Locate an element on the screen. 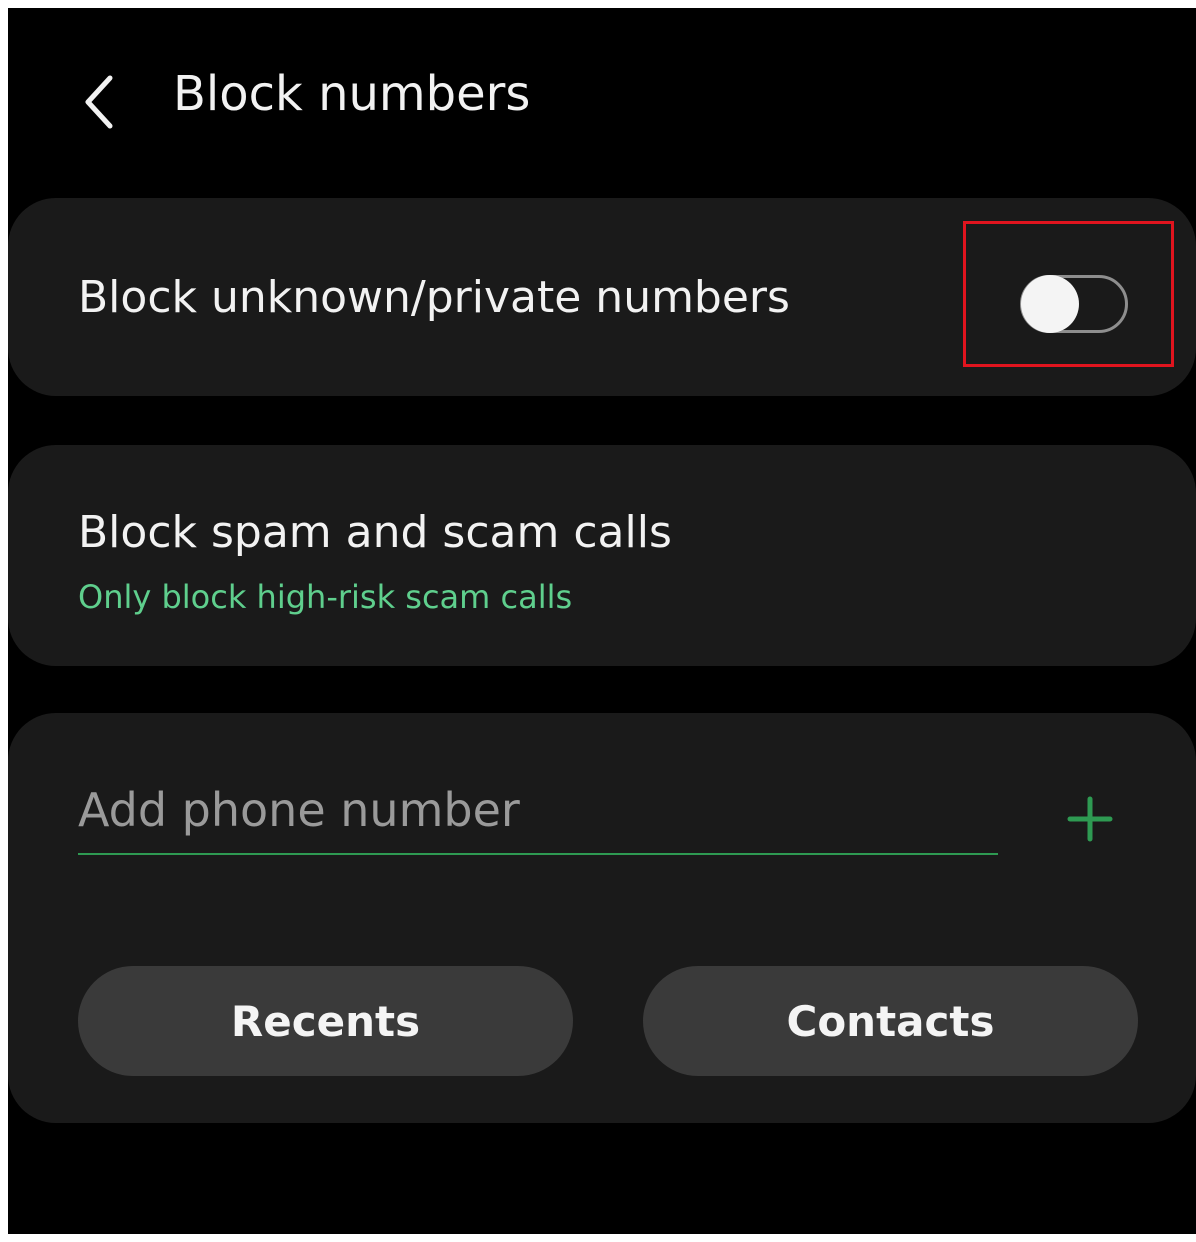 Image resolution: width=1196 pixels, height=1242 pixels. block-unknown-label: Block unknown/private numbers is located at coordinates (434, 297).